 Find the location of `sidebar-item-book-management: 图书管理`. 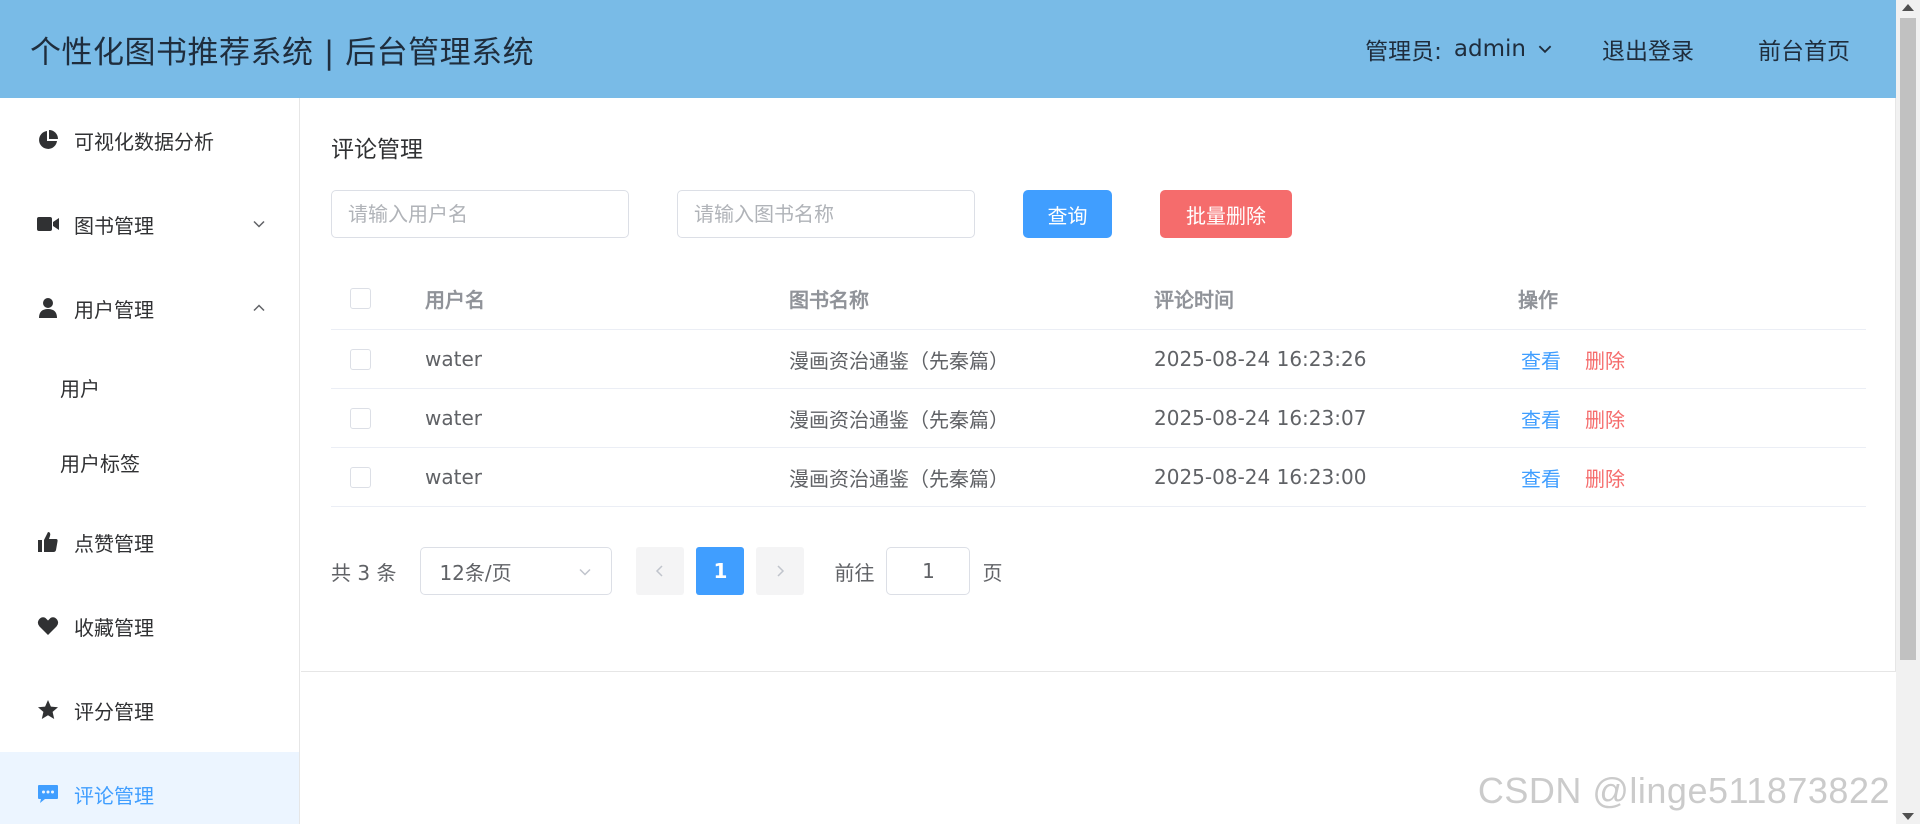

sidebar-item-book-management: 图书管理 is located at coordinates (149, 224).